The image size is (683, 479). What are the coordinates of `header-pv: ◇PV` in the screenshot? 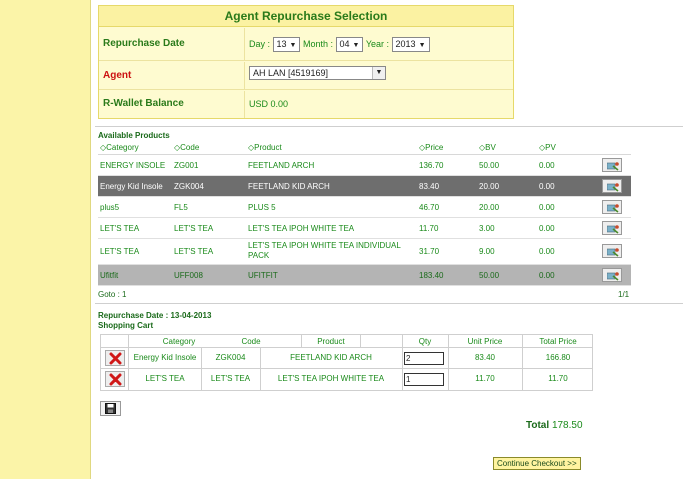 It's located at (547, 147).